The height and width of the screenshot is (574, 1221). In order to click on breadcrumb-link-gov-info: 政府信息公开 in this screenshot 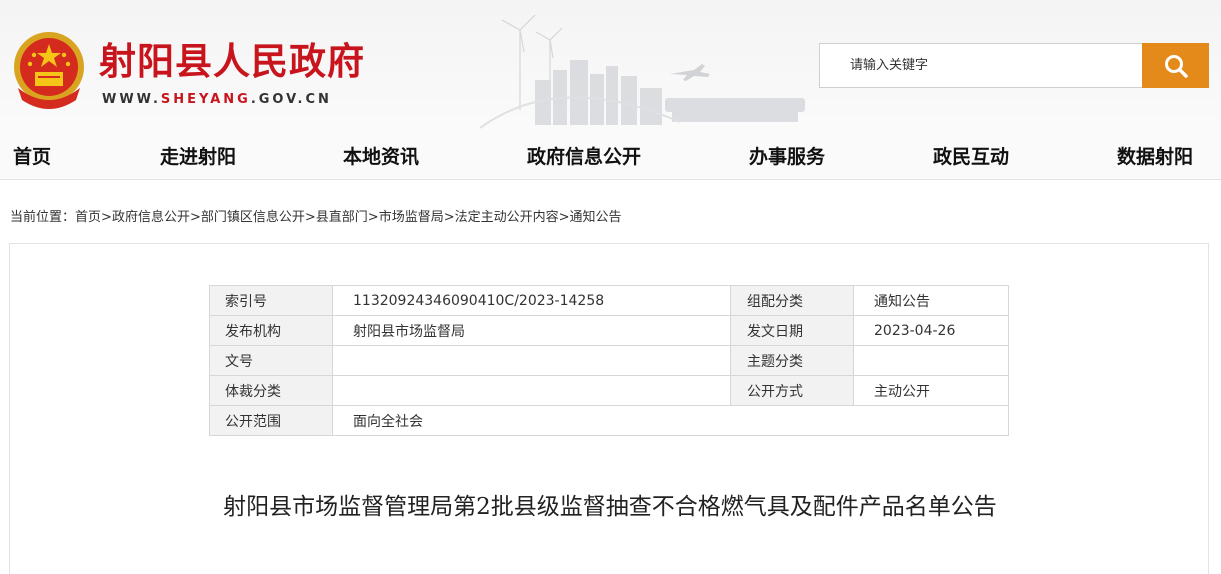, I will do `click(151, 217)`.